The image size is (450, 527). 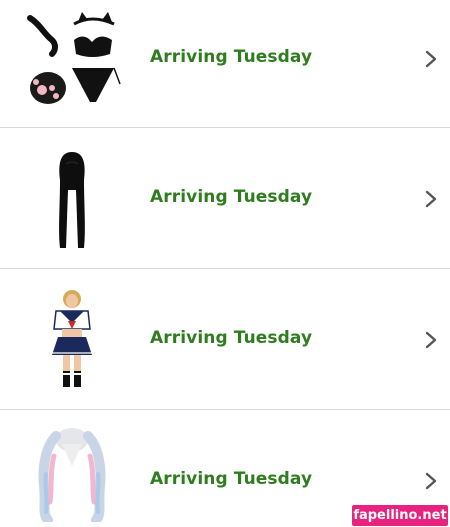 I want to click on watermark: fapellino.net, so click(x=400, y=515).